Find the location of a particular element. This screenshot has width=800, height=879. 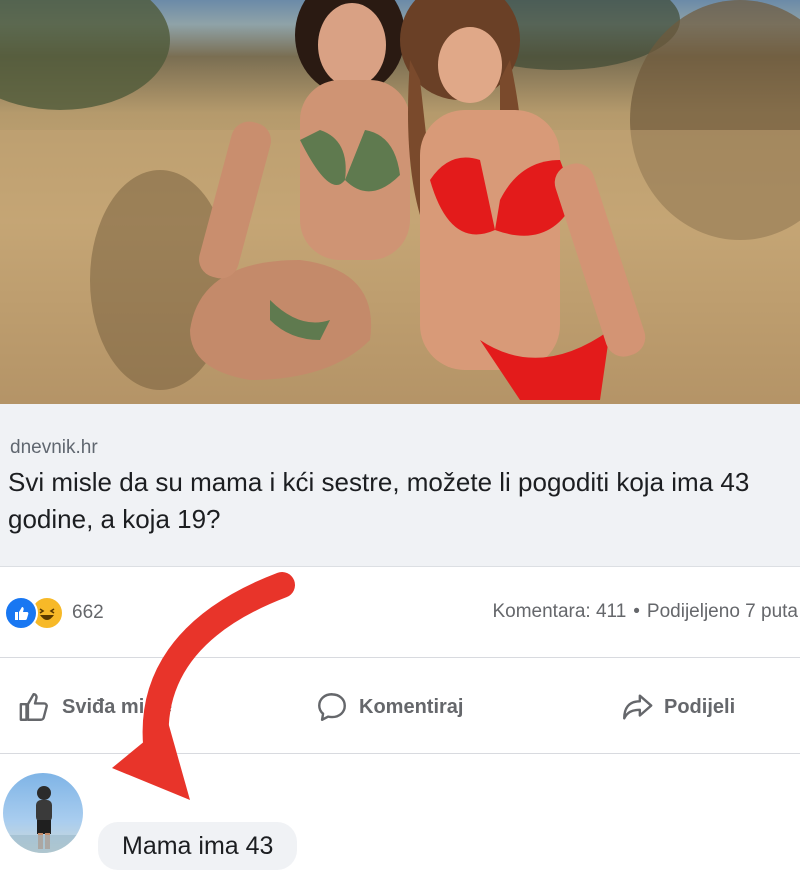

comment-count: Komentara: 411 is located at coordinates (559, 611).